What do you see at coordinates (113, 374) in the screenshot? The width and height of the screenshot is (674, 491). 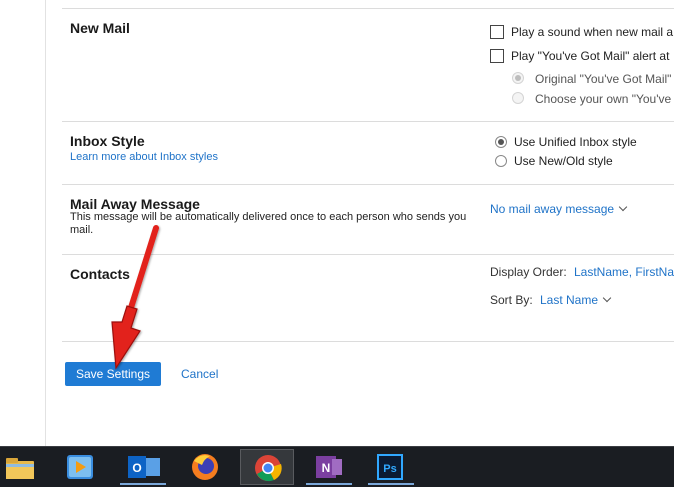 I see `save-settings-button: Save Settings` at bounding box center [113, 374].